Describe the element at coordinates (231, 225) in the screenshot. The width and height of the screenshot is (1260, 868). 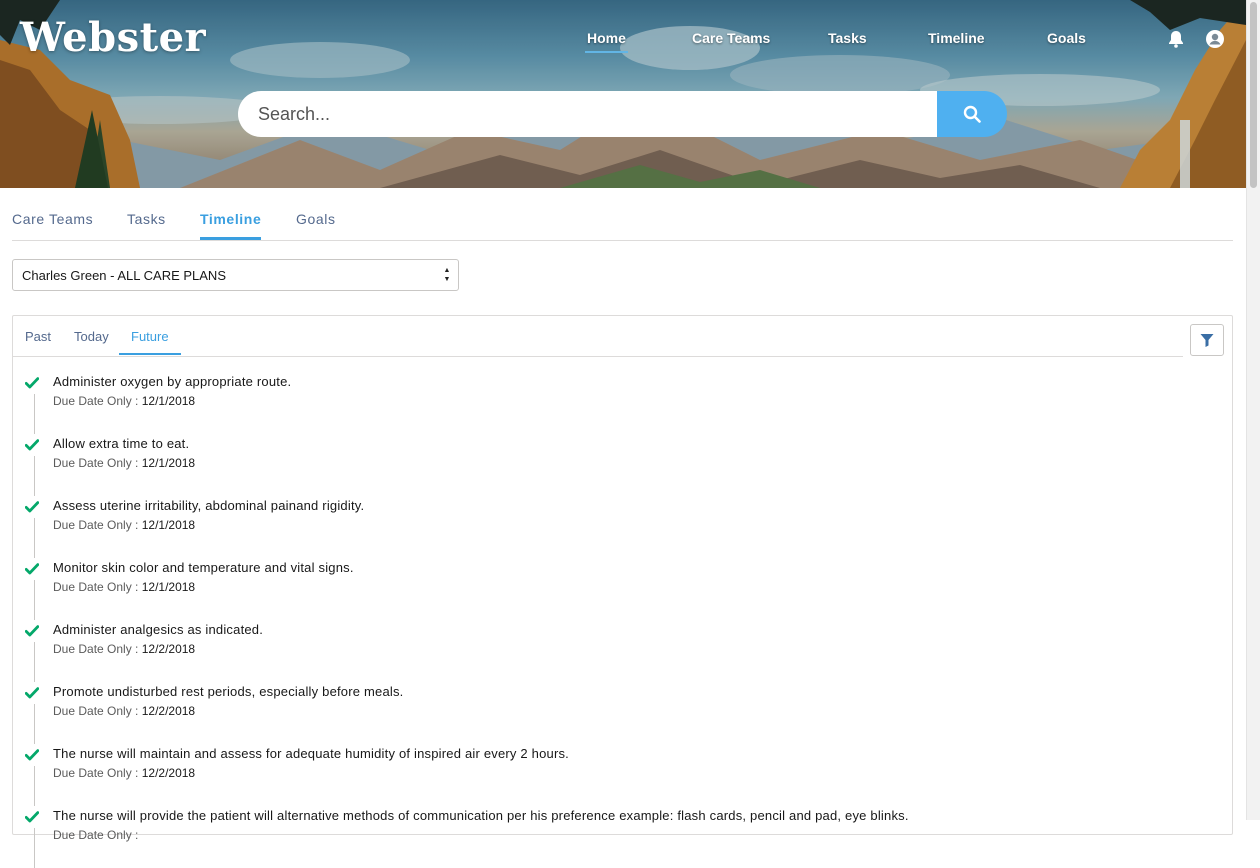
I see `tab-timeline: Timeline` at that location.